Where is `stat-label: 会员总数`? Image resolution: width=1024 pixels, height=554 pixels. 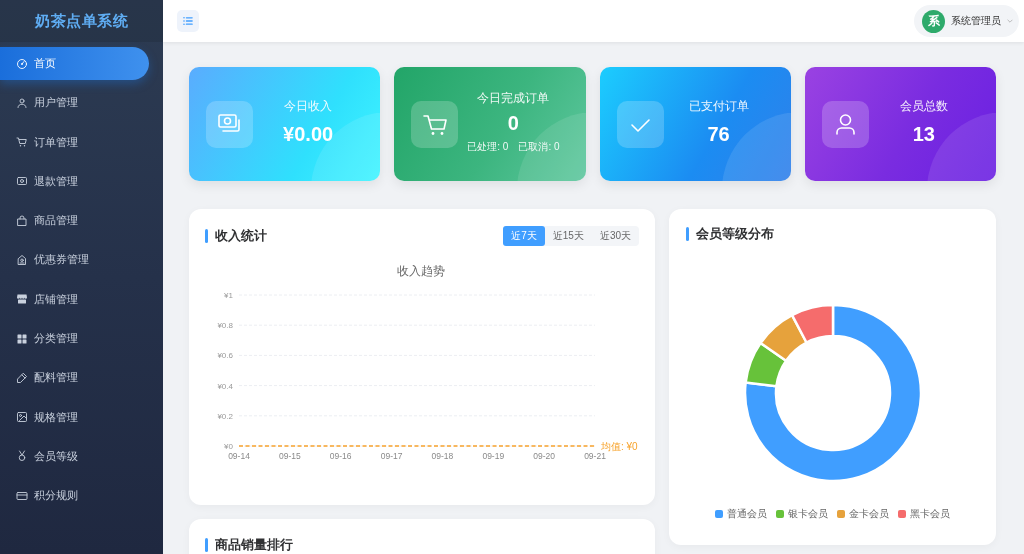 stat-label: 会员总数 is located at coordinates (923, 106).